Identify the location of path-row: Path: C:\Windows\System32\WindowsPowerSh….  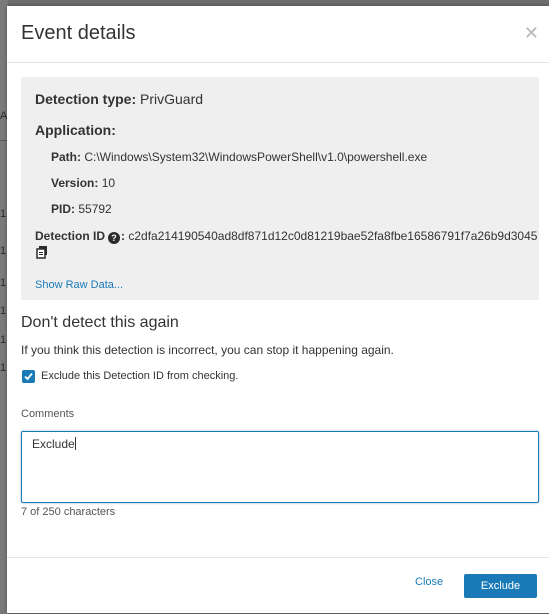
(239, 157).